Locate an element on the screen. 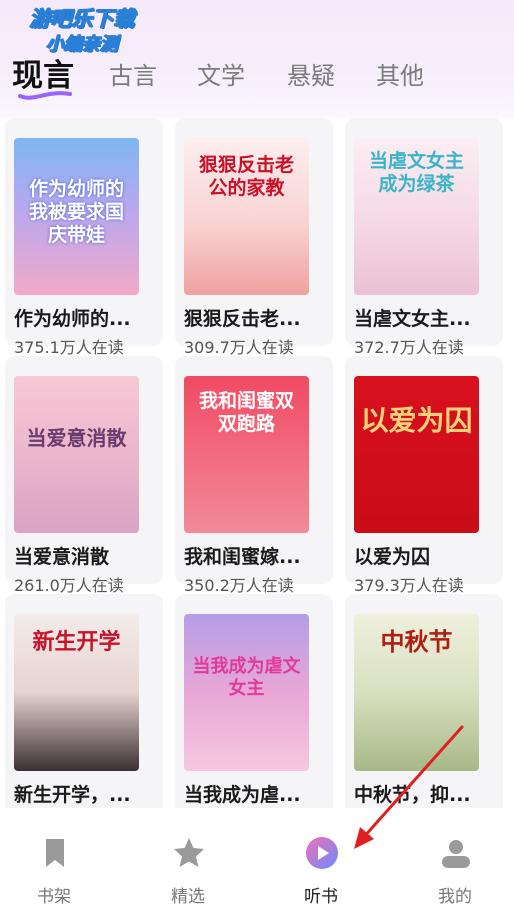 This screenshot has width=514, height=905. nav-featured: 精选 is located at coordinates (188, 856).